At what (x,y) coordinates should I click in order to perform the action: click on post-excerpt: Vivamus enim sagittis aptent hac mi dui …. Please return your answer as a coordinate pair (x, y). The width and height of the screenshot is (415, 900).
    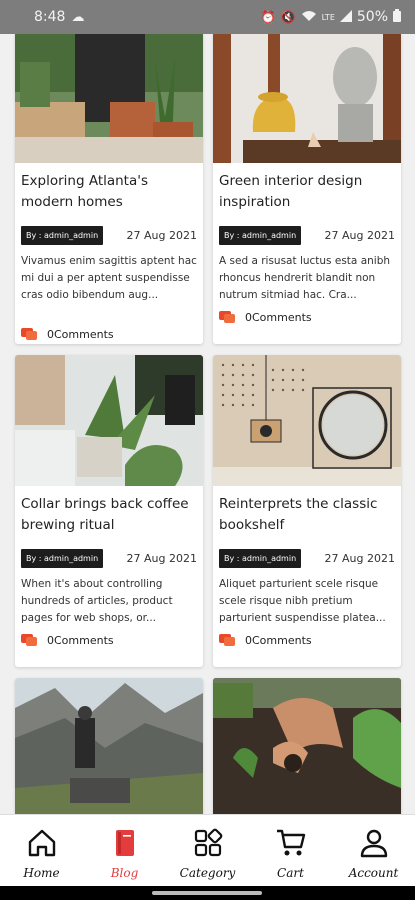
    Looking at the image, I should click on (109, 278).